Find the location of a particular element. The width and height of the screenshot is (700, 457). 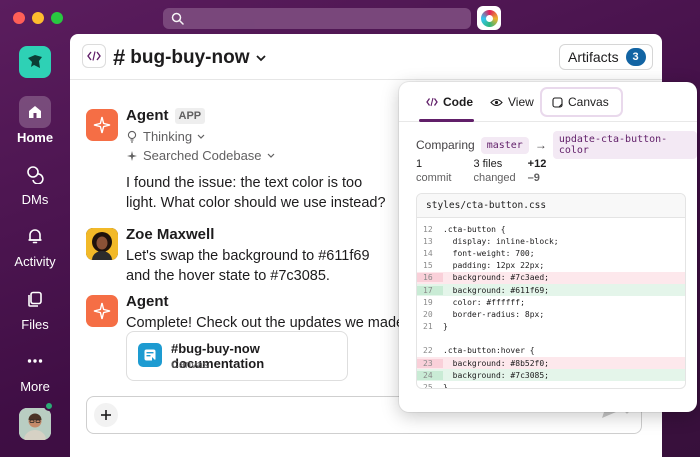

line-text: display: inline-block; is located at coordinates (501, 241).